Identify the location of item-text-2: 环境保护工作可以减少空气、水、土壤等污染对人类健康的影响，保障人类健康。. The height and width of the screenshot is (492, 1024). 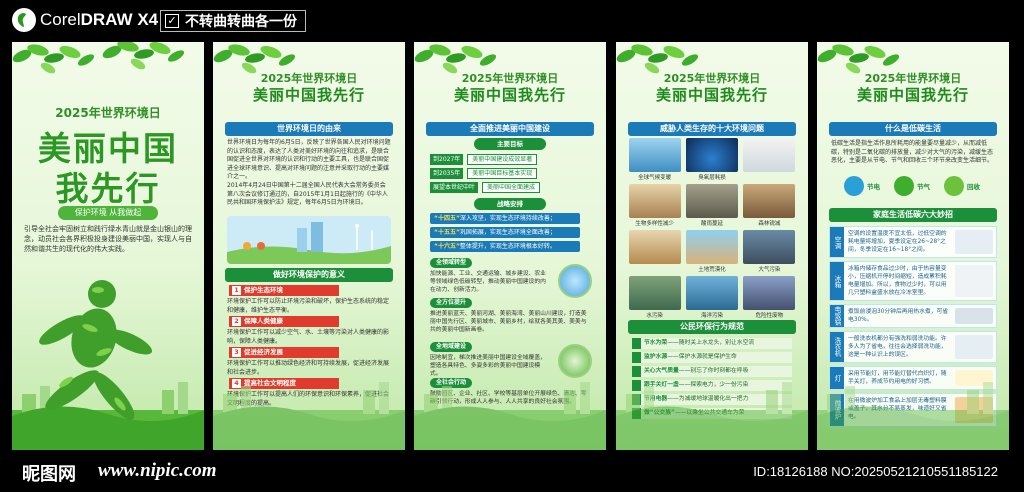
(308, 337).